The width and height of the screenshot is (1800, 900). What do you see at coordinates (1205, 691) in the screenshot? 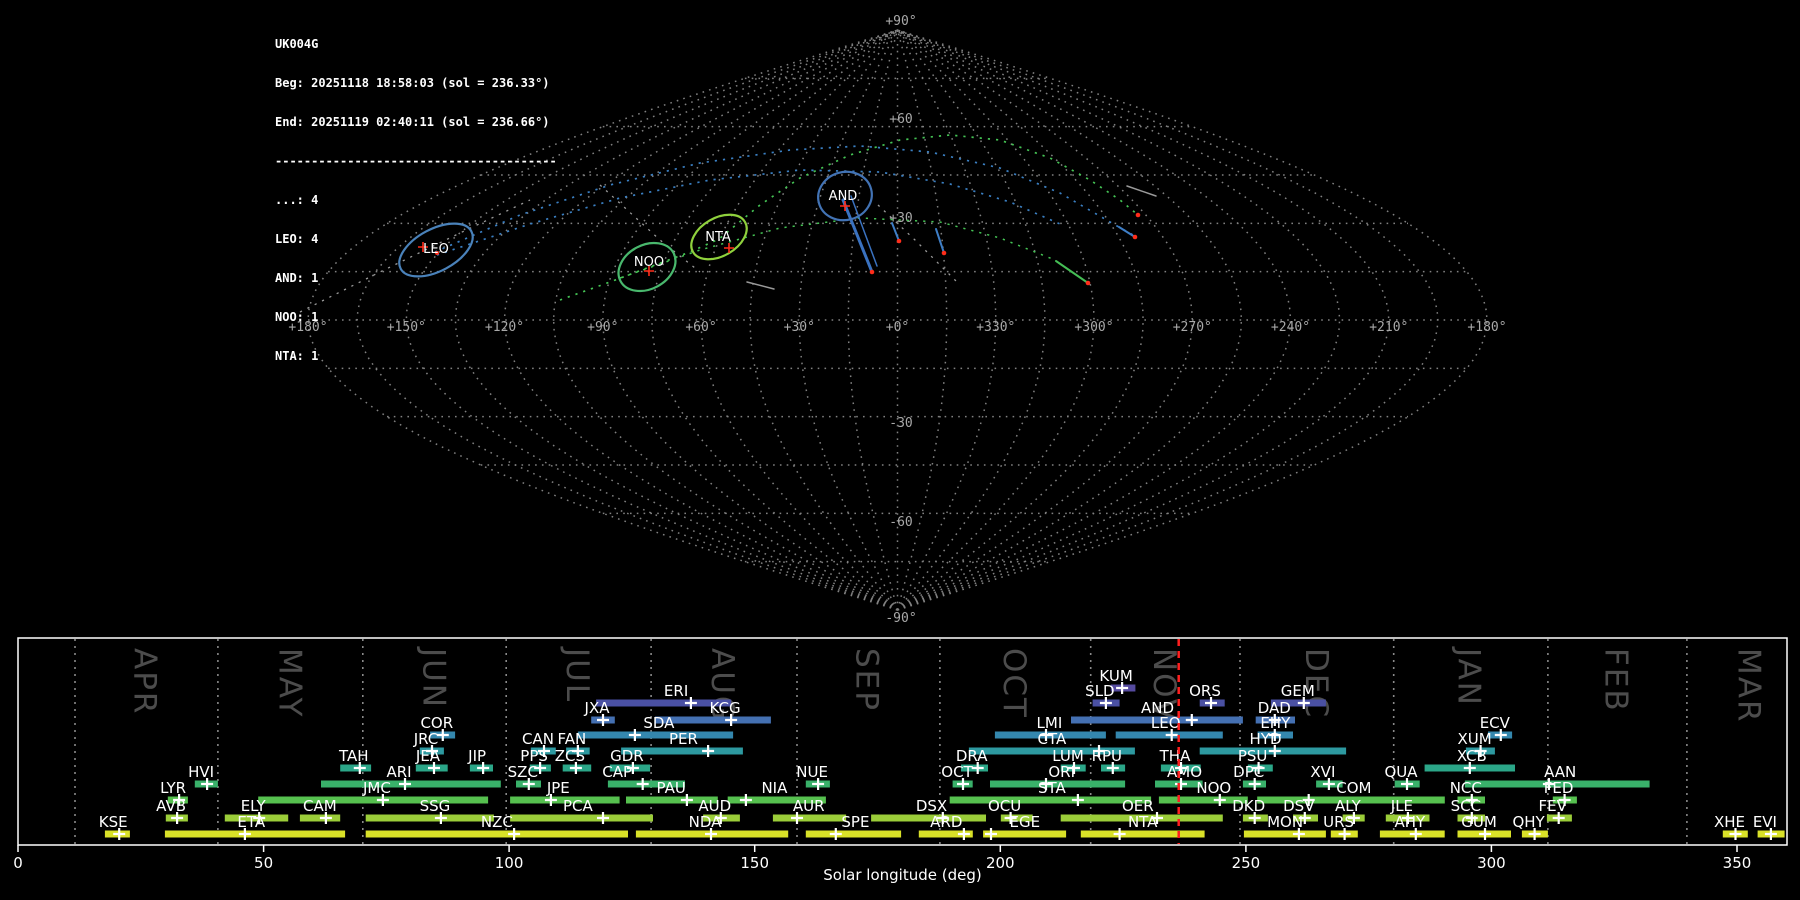
I see `shower-label: ORS` at bounding box center [1205, 691].